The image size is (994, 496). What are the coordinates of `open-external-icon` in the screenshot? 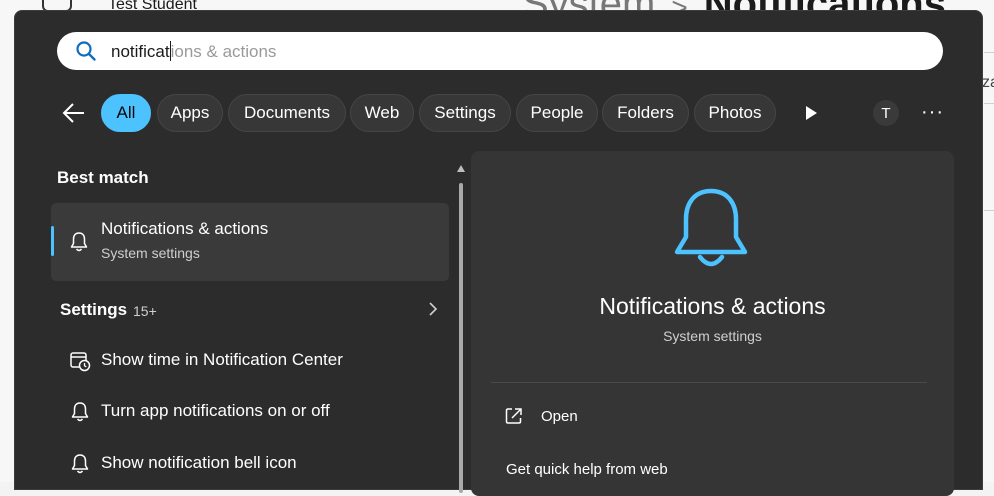 It's located at (513, 416).